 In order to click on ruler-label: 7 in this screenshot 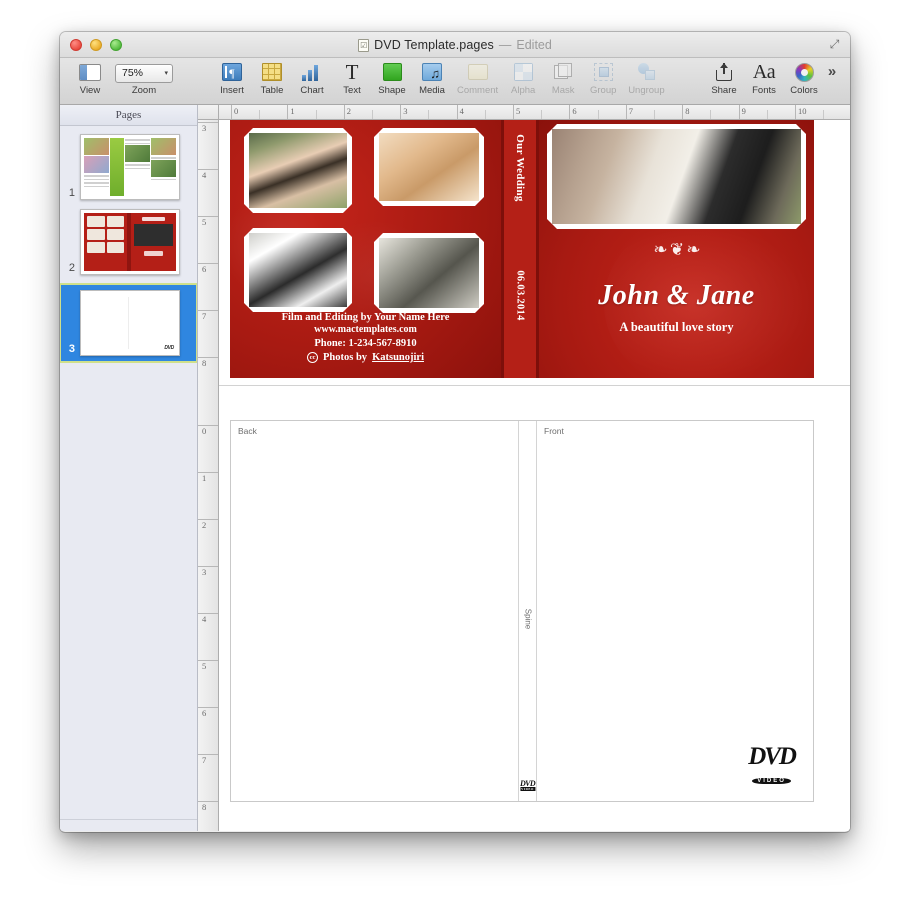, I will do `click(204, 316)`.